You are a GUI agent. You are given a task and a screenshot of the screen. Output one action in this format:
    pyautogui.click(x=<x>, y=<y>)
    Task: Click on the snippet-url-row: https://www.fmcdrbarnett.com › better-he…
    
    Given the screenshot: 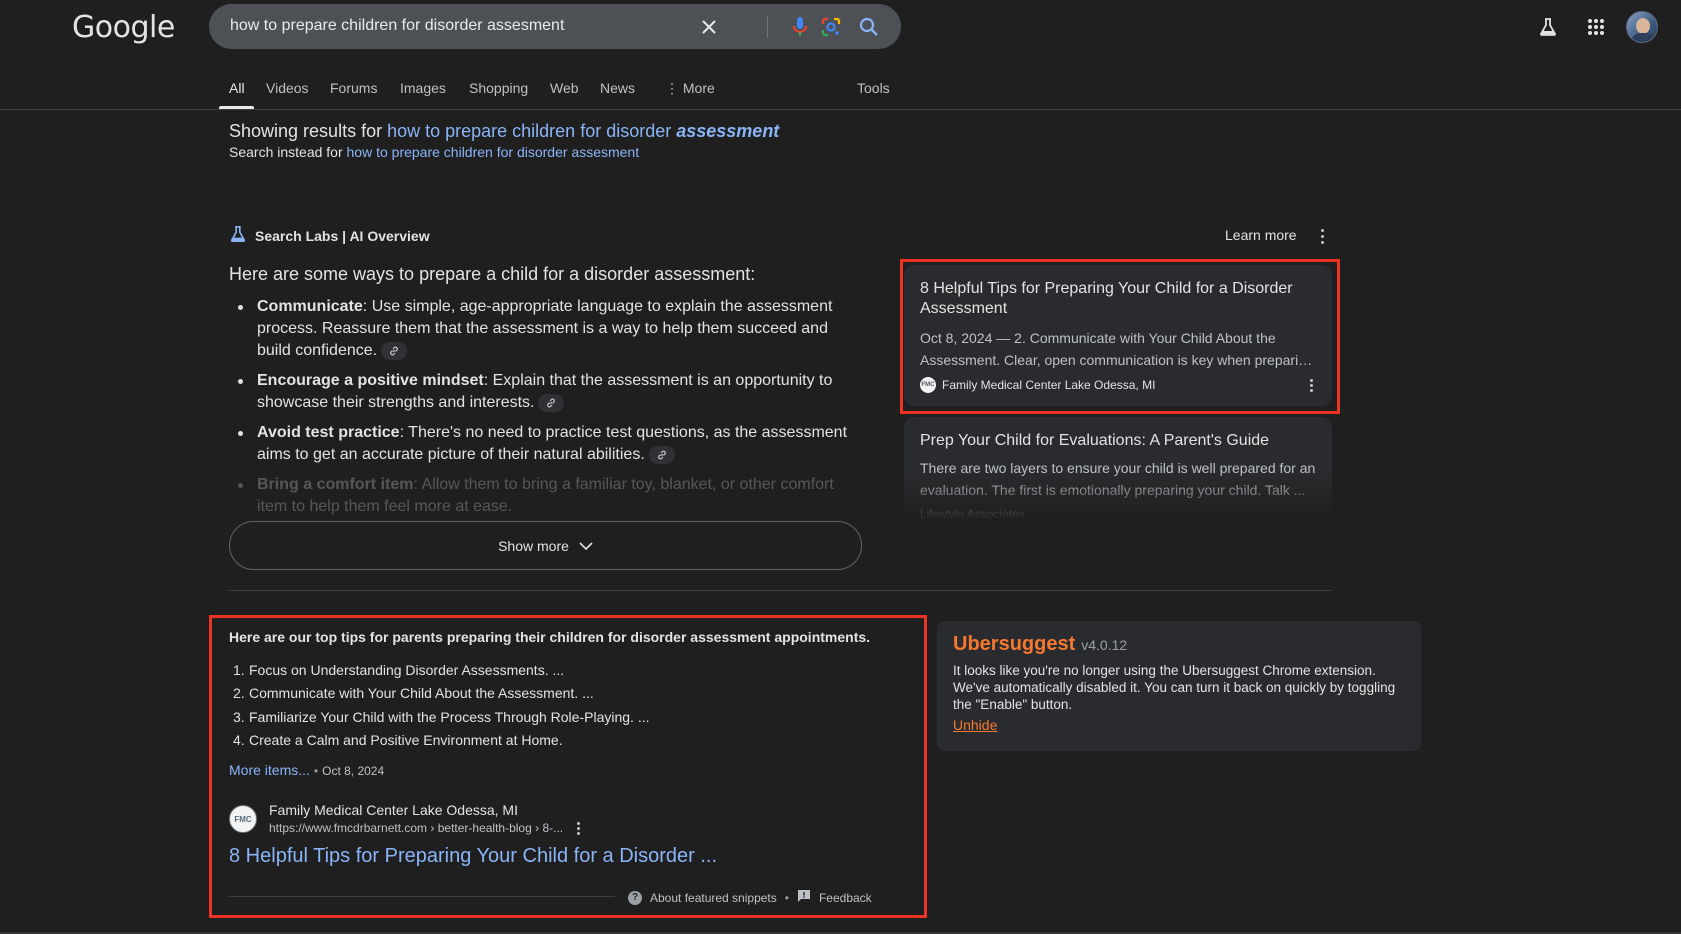 What is the action you would take?
    pyautogui.click(x=426, y=828)
    